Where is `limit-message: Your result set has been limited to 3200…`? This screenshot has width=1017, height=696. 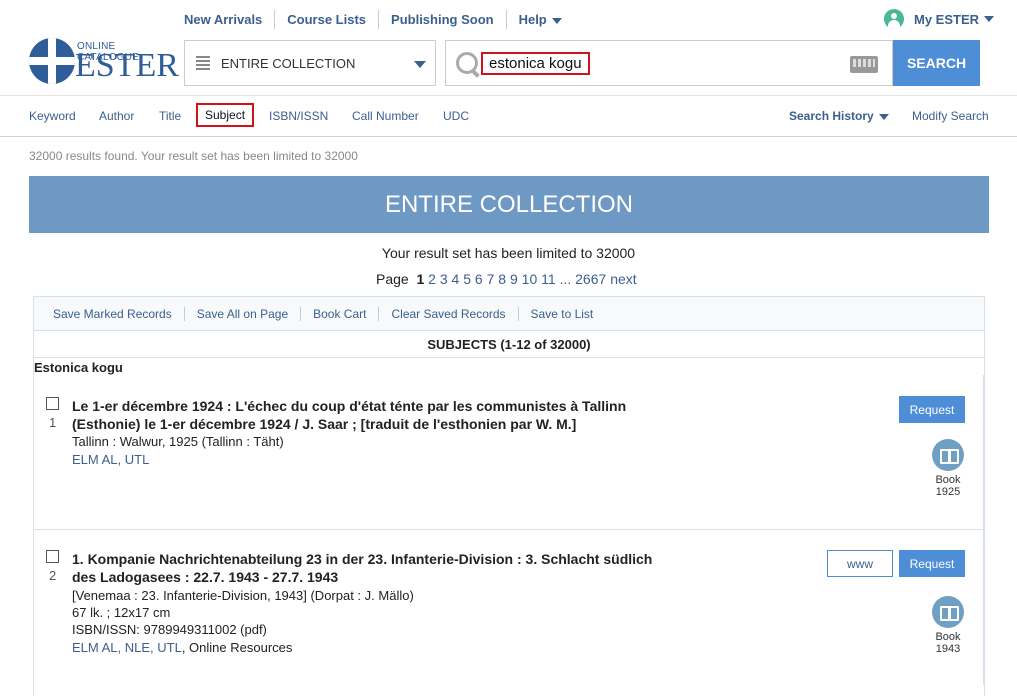 limit-message: Your result set has been limited to 3200… is located at coordinates (508, 253).